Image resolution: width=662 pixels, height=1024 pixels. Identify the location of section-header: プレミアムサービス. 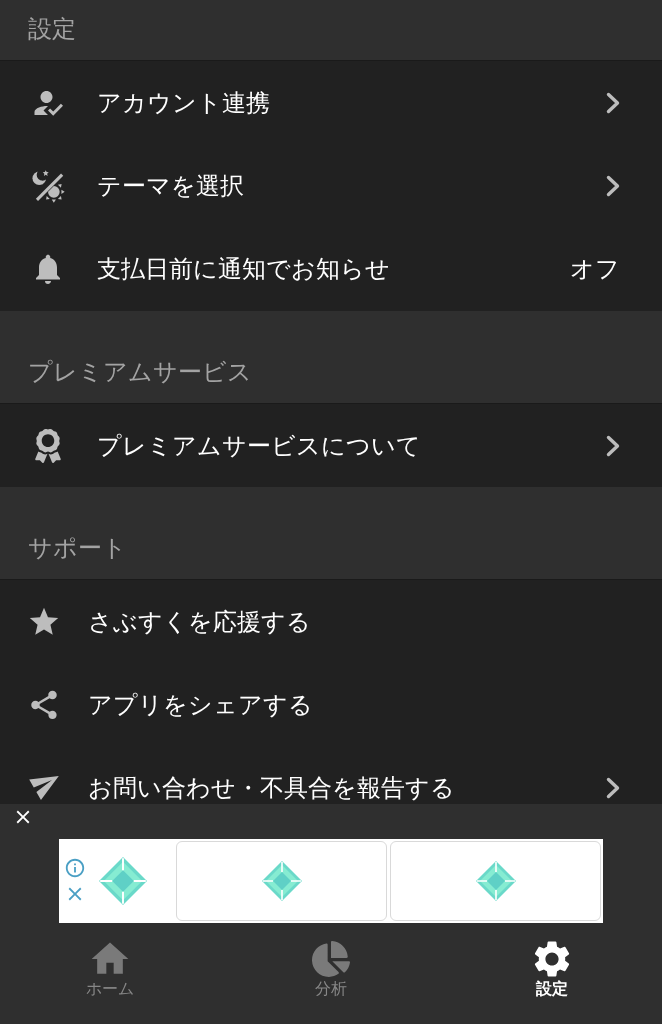
(140, 371).